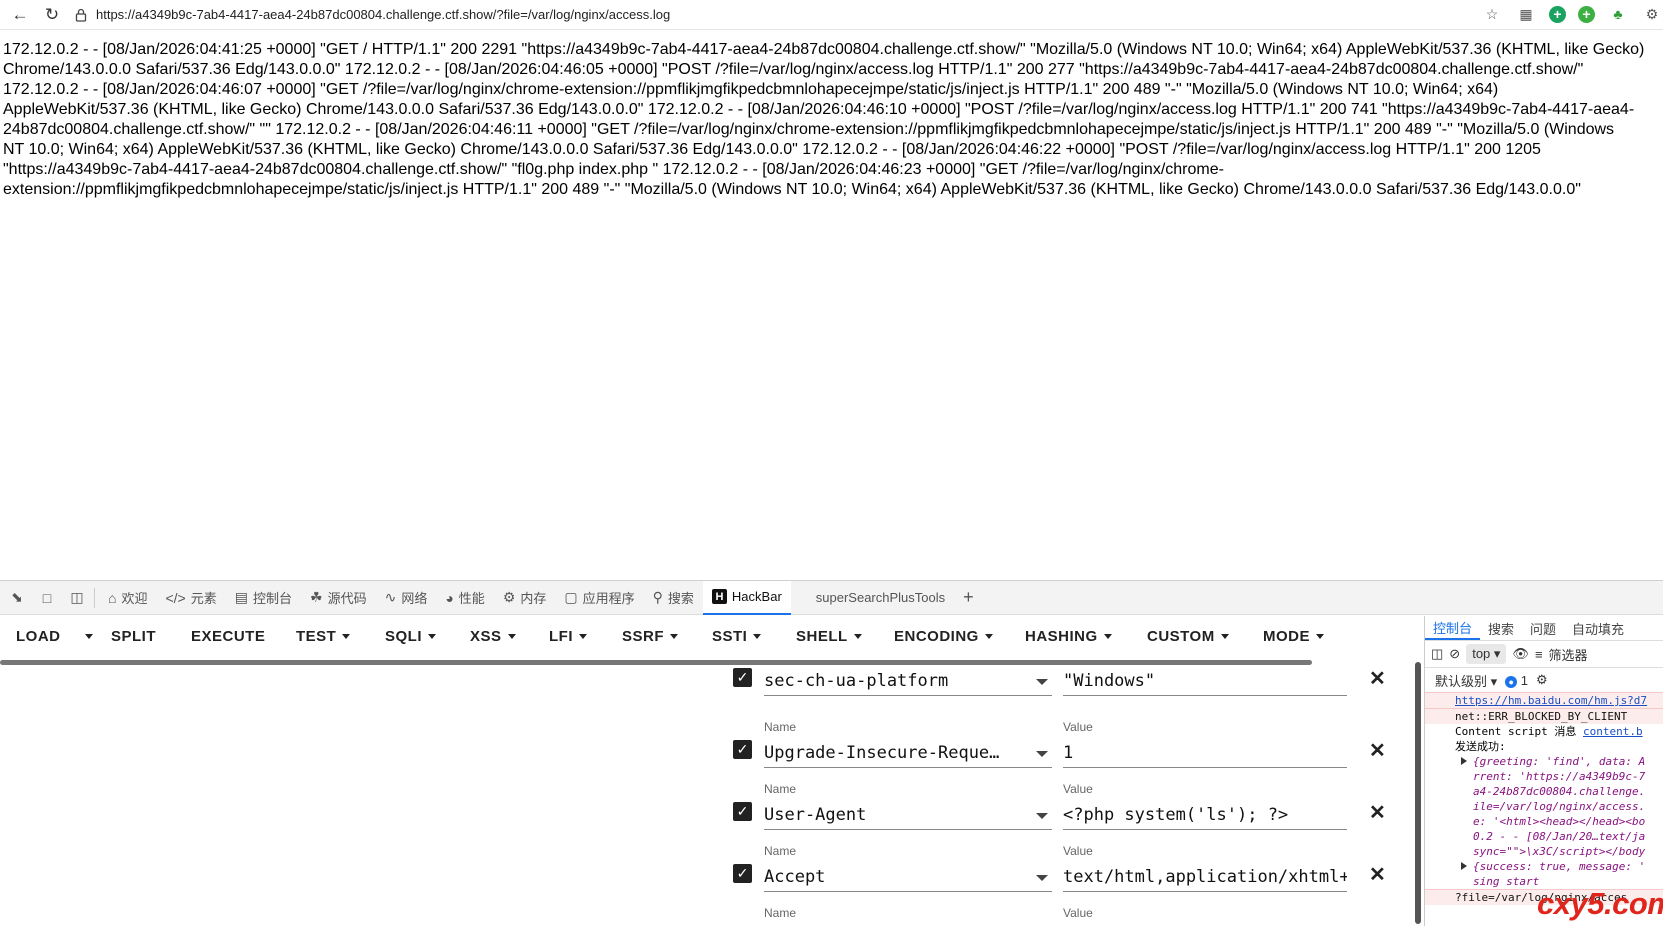 The height and width of the screenshot is (926, 1663). I want to click on menu-shell: SHELL, so click(829, 636).